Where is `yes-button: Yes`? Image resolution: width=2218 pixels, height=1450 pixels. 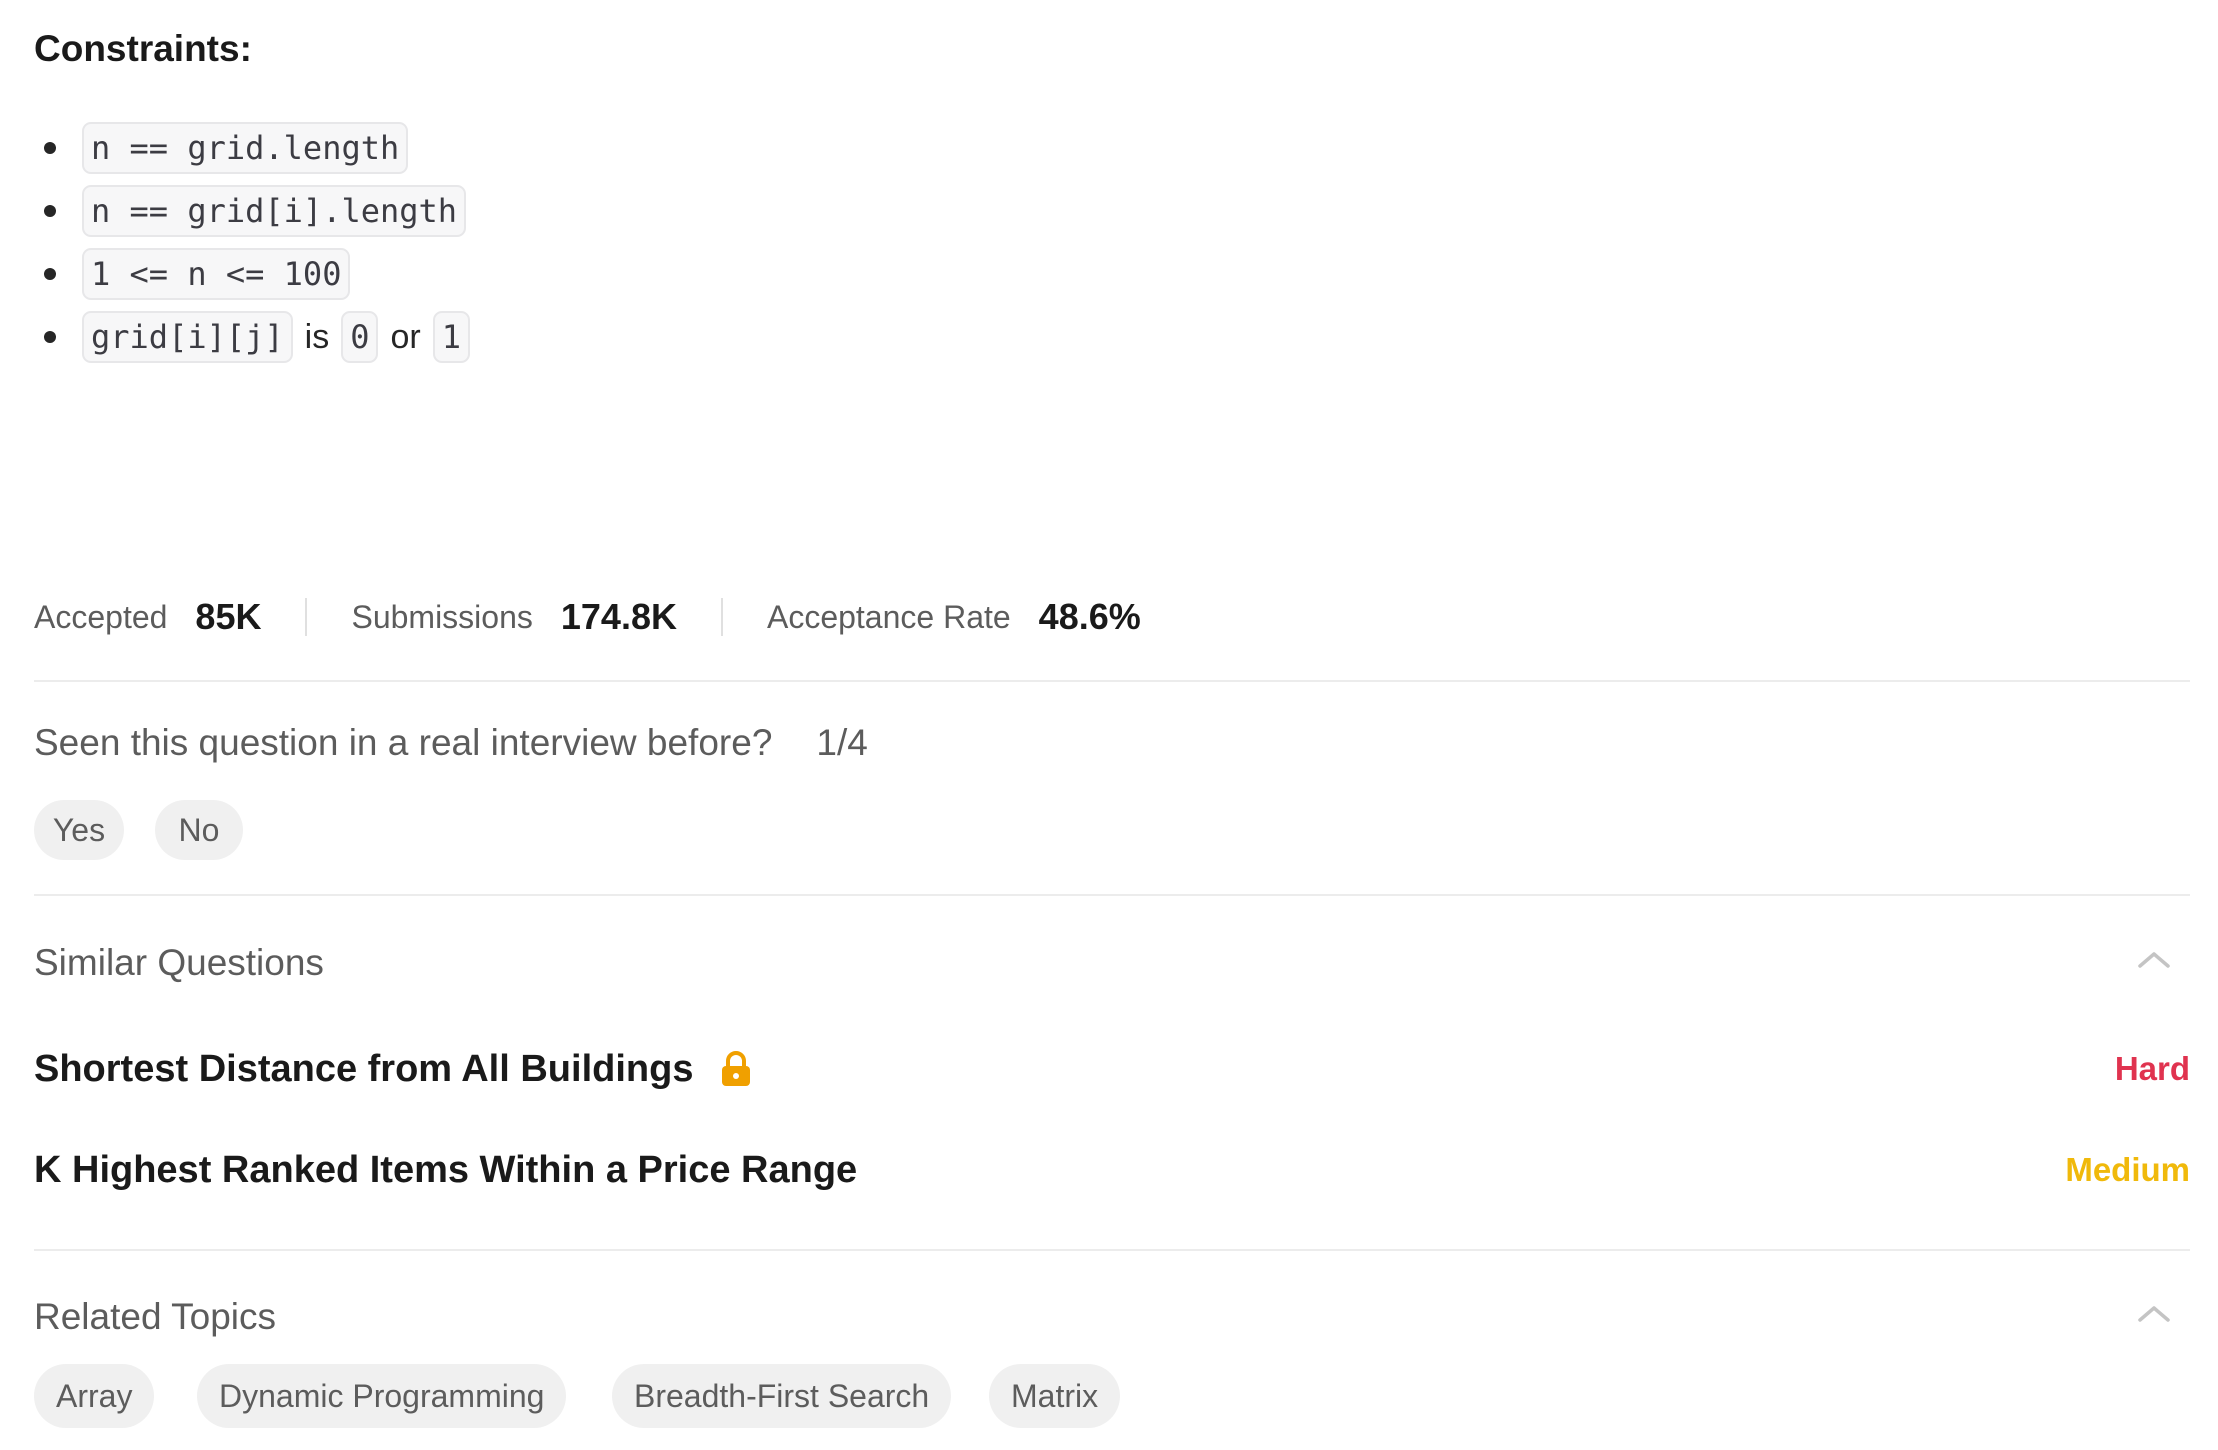 yes-button: Yes is located at coordinates (79, 830).